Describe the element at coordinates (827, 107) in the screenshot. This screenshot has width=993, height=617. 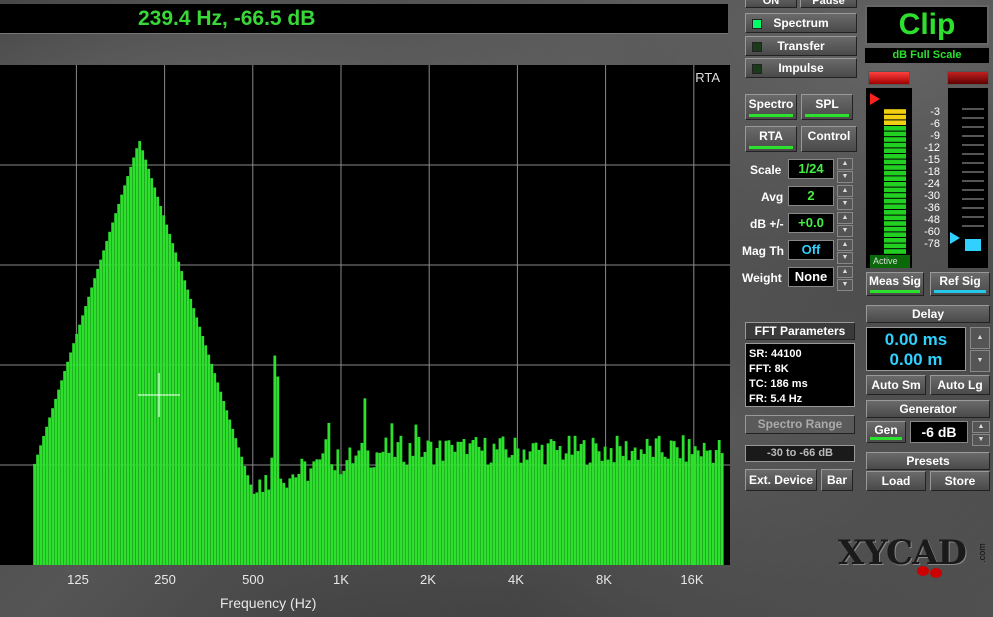
I see `spl-button: SPL` at that location.